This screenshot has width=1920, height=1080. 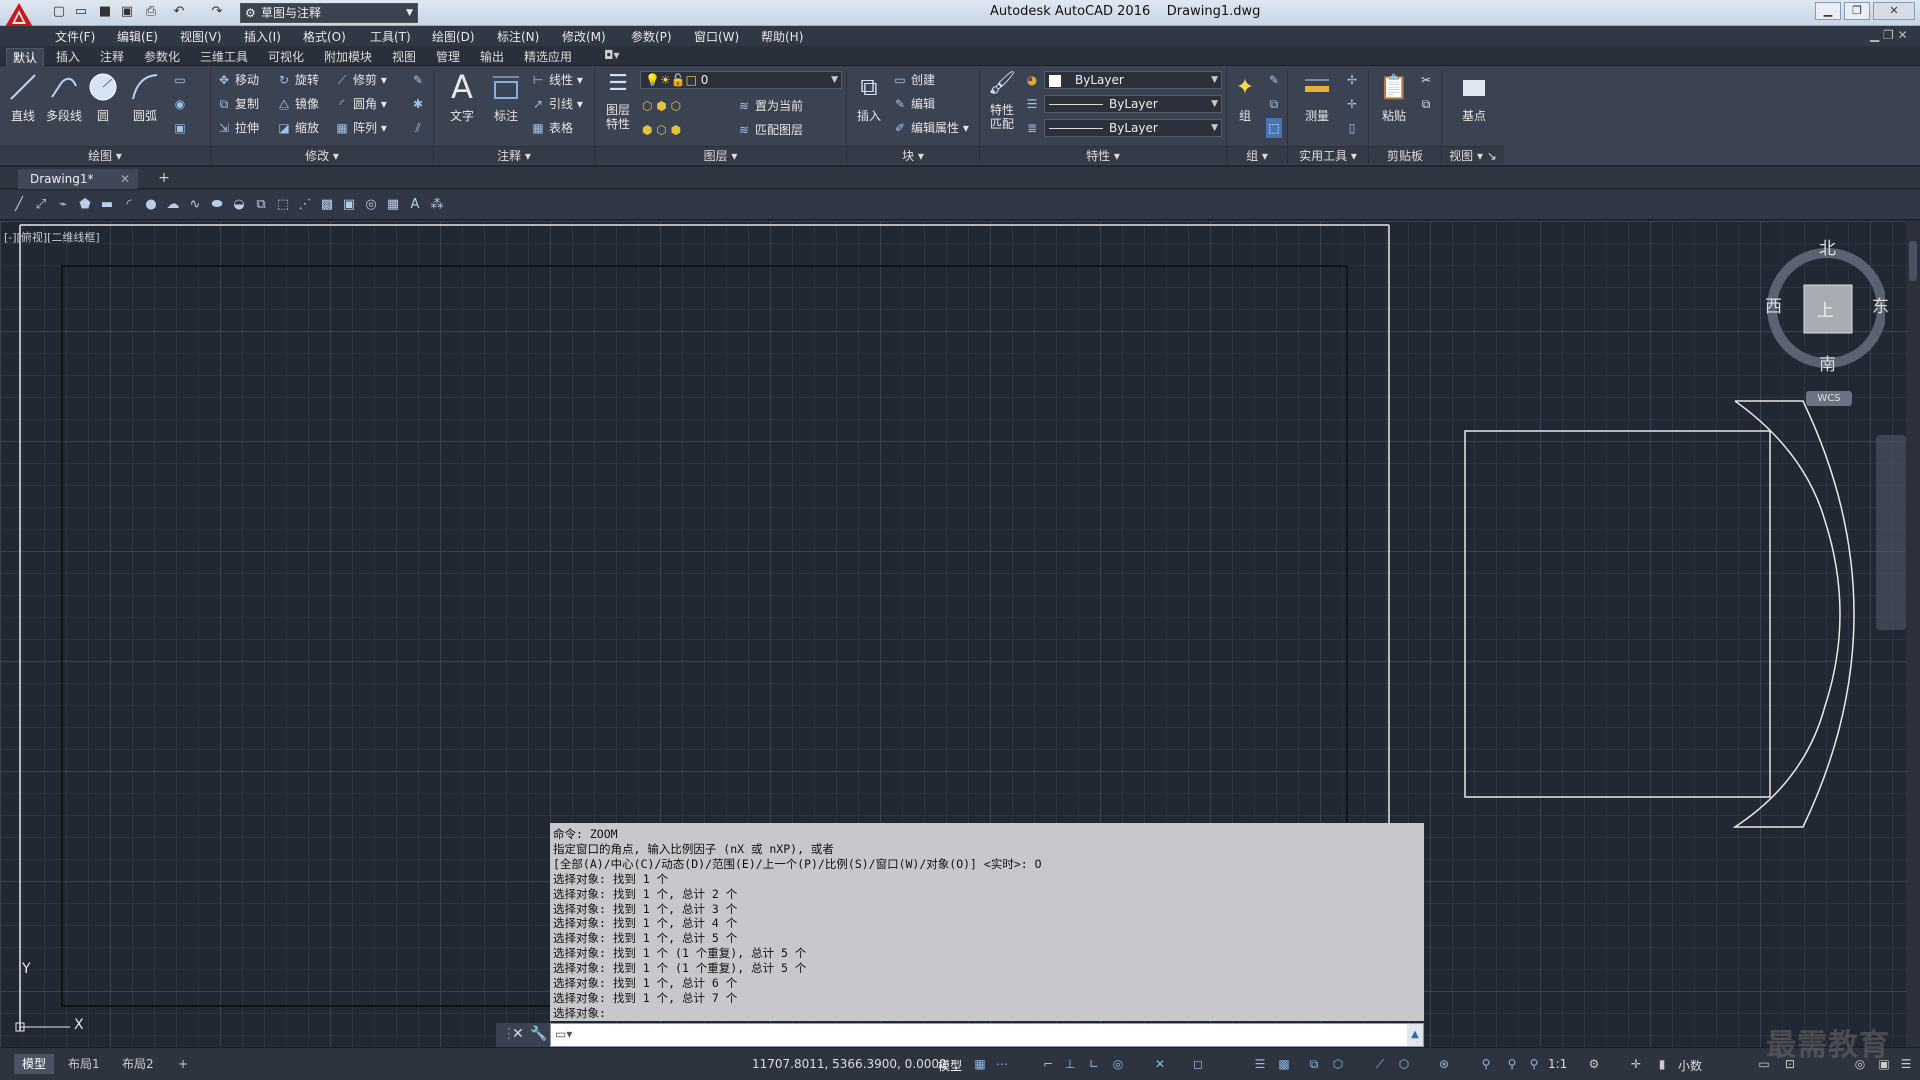 I want to click on layers-panel-title: 图层 ▾, so click(x=720, y=155).